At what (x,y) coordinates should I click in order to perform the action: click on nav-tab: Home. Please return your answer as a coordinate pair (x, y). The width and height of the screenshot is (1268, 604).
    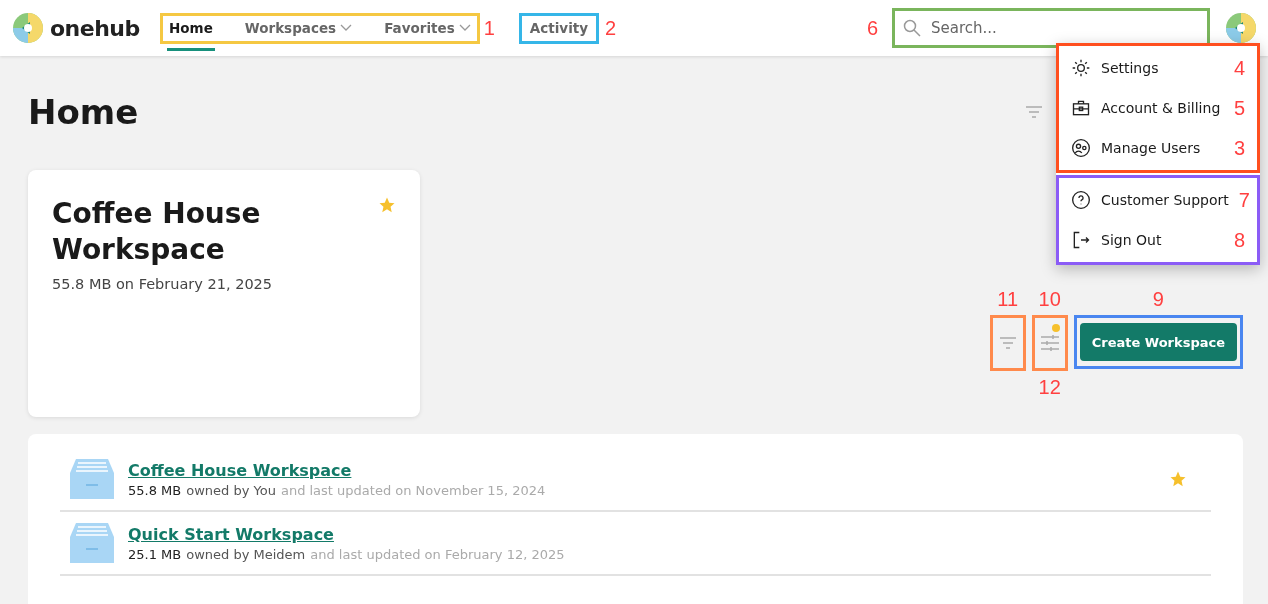
    Looking at the image, I should click on (191, 28).